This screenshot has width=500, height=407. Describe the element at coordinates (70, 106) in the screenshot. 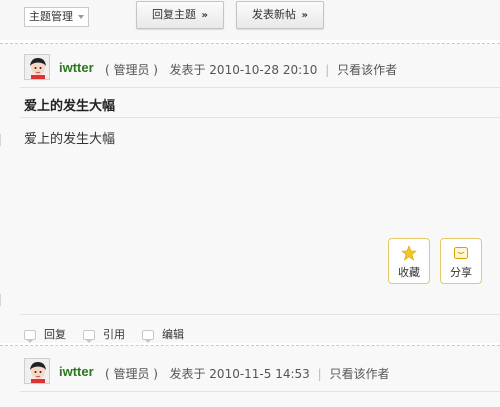

I see `post-title: 爱上的发生大幅` at that location.